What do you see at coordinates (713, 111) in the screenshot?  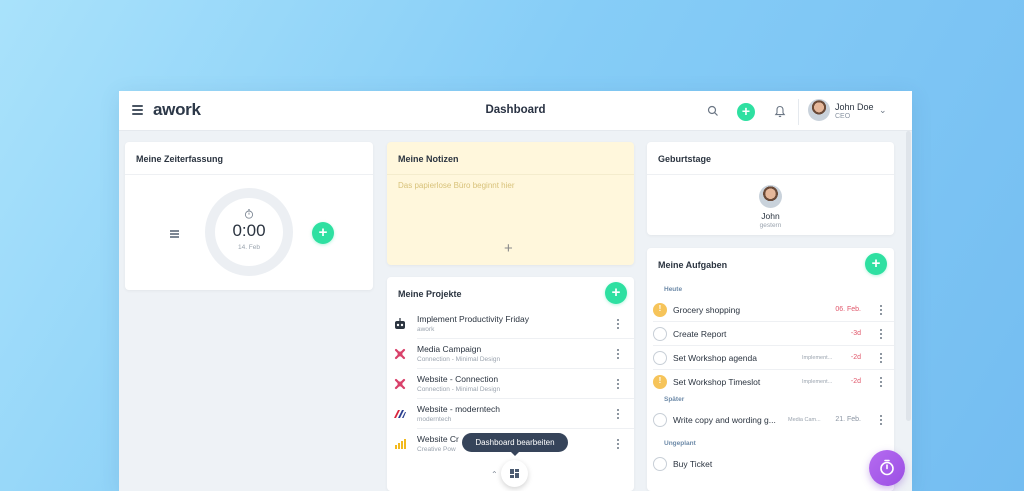 I see `search-icon` at bounding box center [713, 111].